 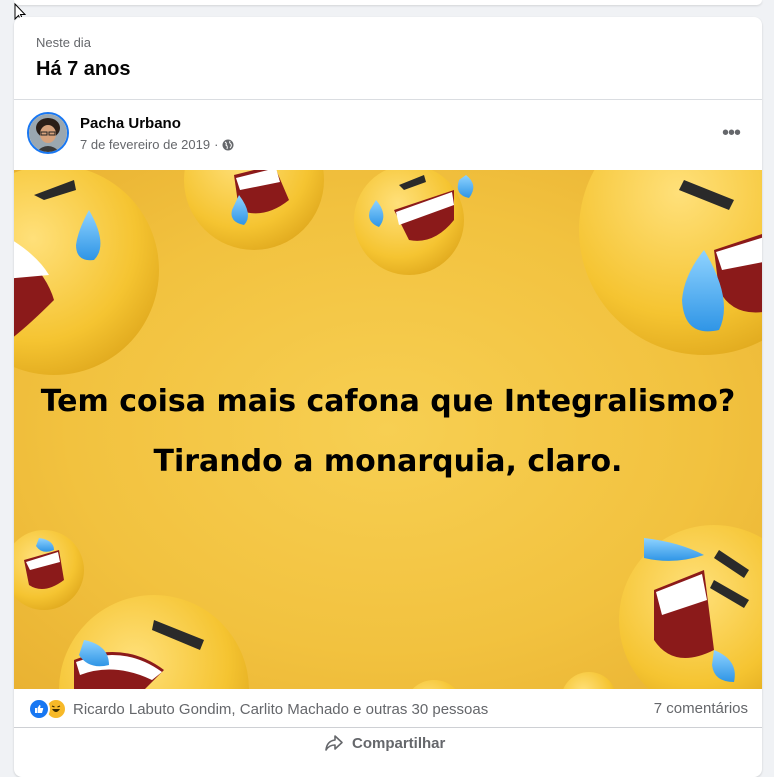 What do you see at coordinates (130, 123) in the screenshot?
I see `post-author-name: Pacha Urbano` at bounding box center [130, 123].